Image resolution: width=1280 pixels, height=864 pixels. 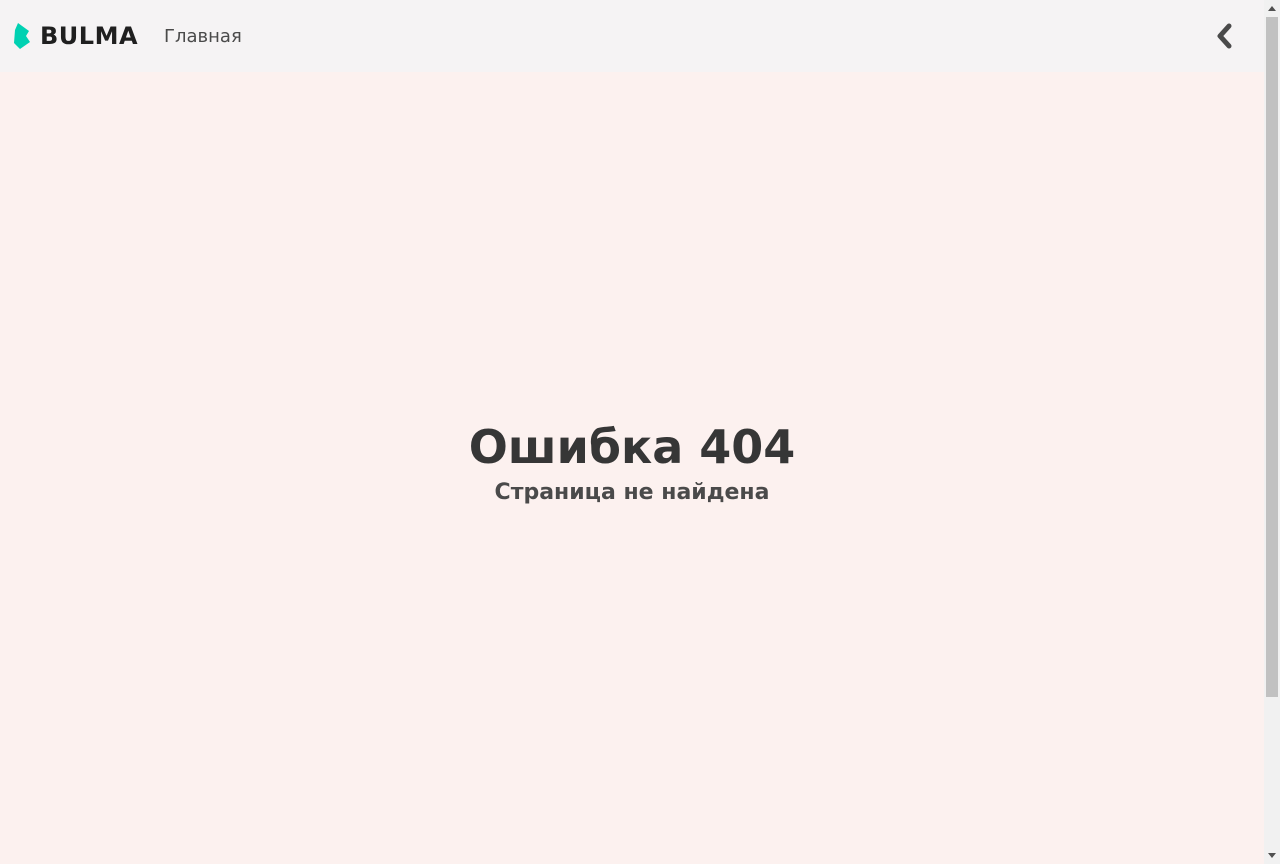 I want to click on vertical-scrollbar, so click(x=1272, y=432).